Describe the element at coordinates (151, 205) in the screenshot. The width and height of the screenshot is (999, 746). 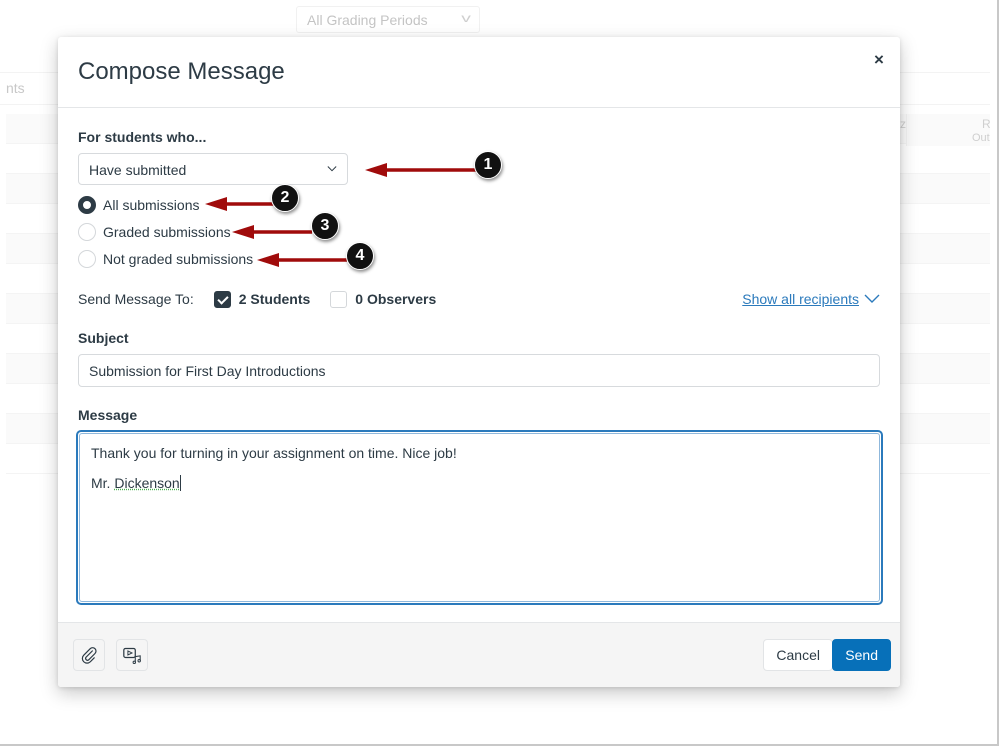
I see `radio-label: All submissions` at that location.